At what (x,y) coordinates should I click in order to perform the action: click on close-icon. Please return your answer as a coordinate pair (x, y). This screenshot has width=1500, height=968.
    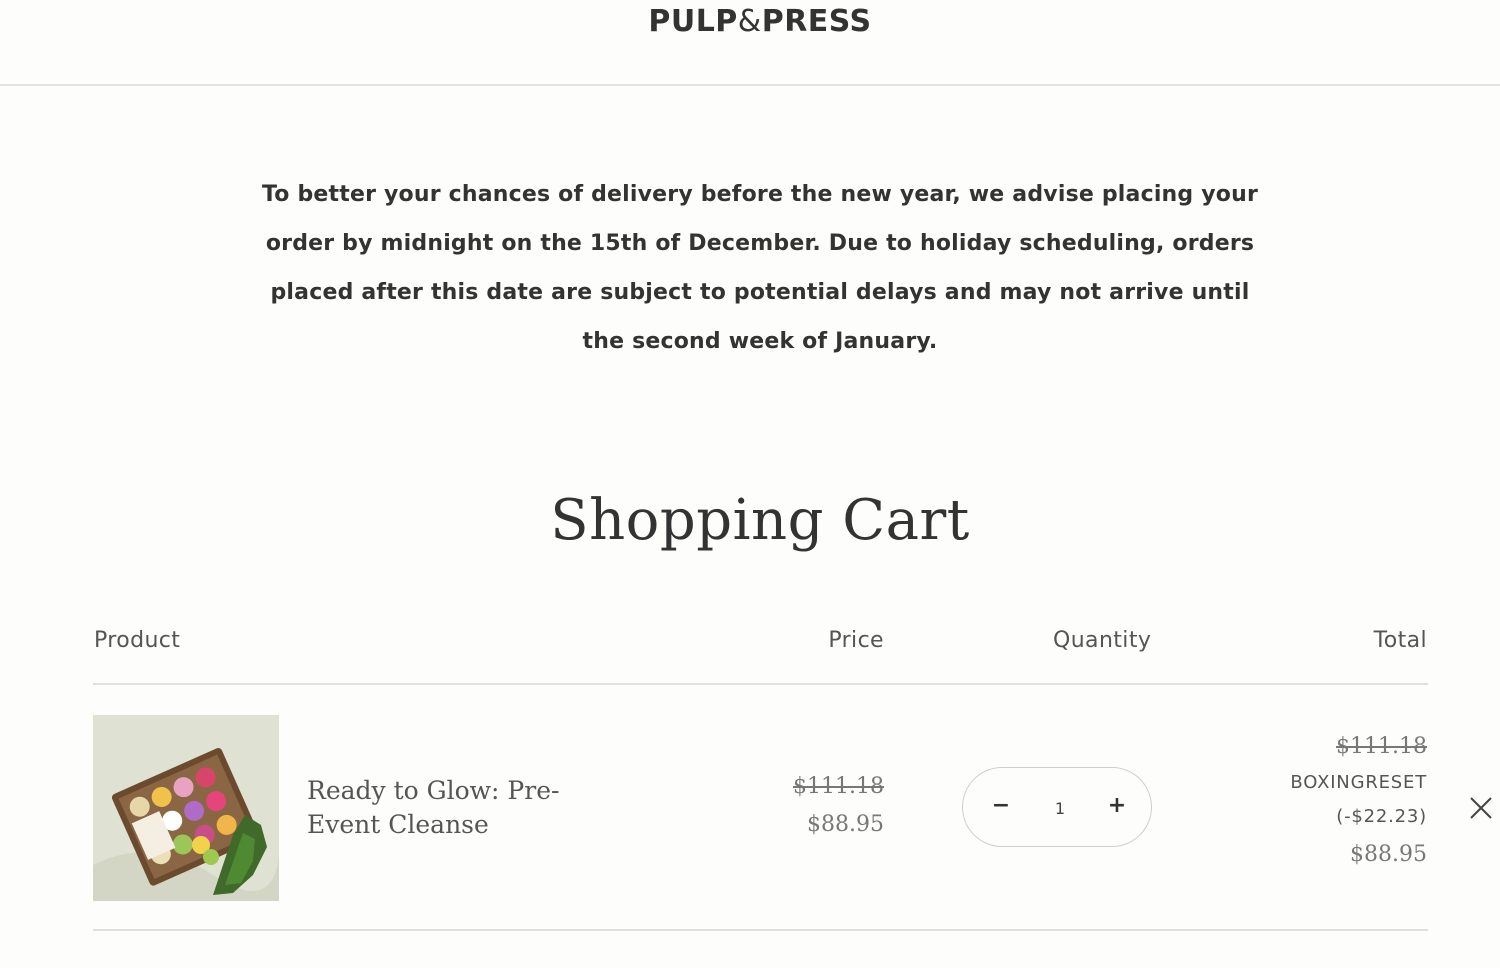
    Looking at the image, I should click on (1481, 808).